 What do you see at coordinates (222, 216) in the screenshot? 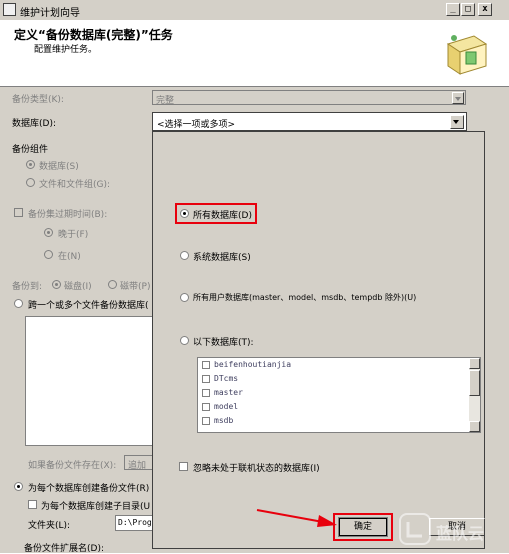
I see `all-databases-label: 所有数据库(D)` at bounding box center [222, 216].